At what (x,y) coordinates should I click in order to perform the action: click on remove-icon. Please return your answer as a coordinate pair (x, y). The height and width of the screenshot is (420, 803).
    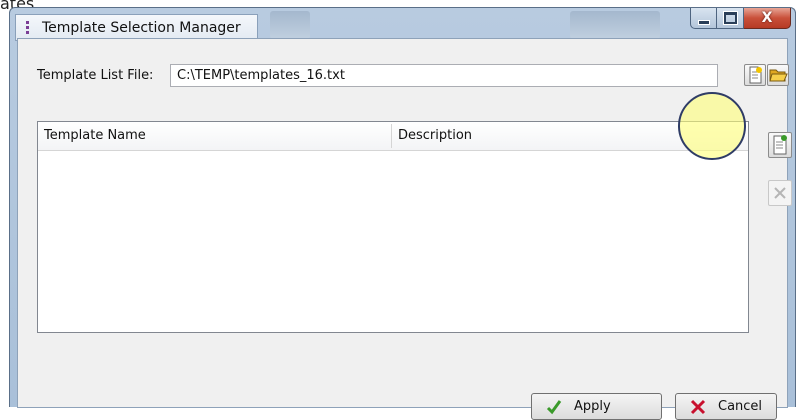
    Looking at the image, I should click on (780, 193).